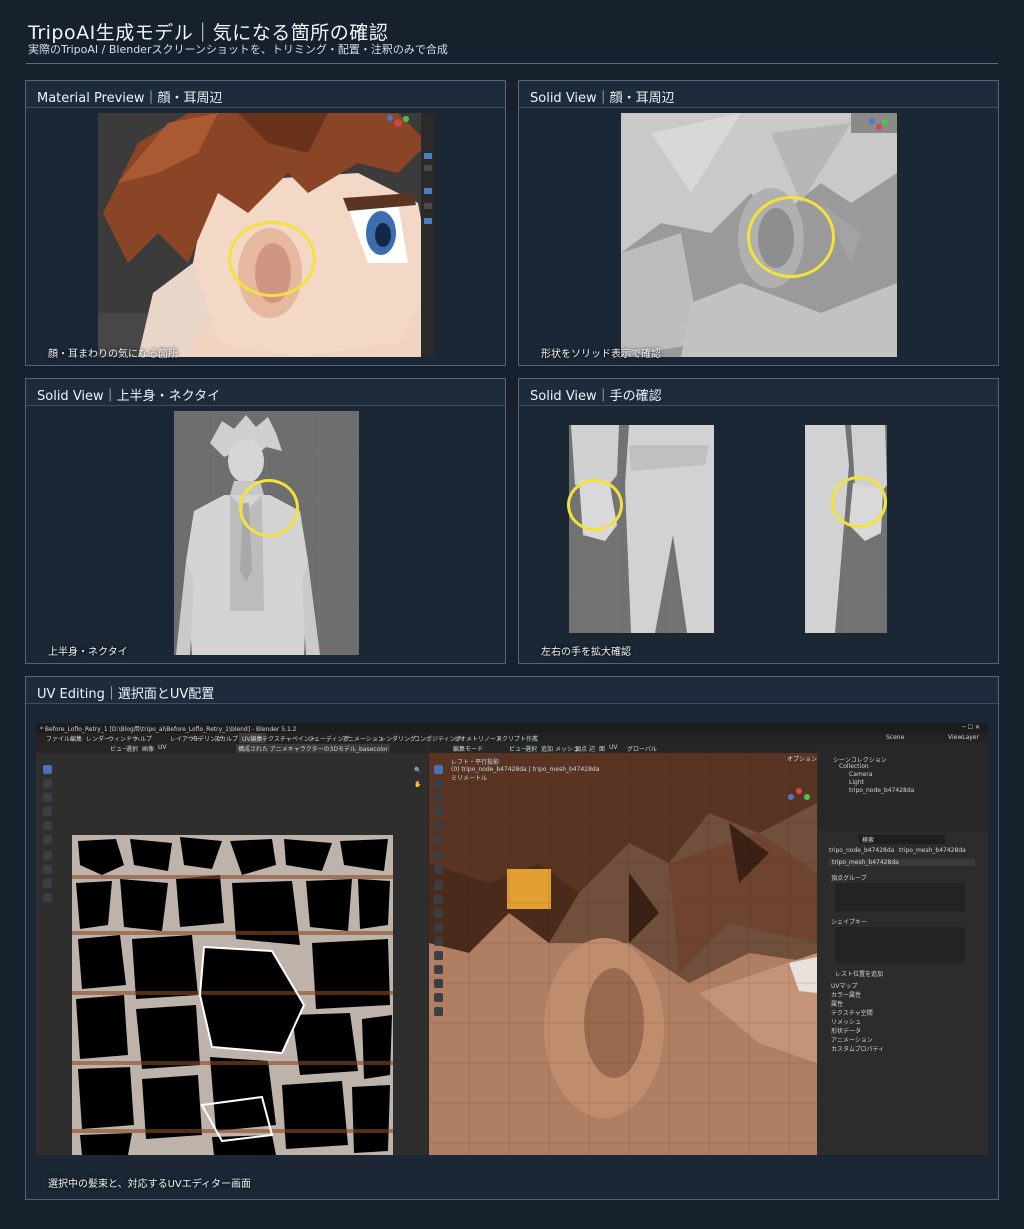 This screenshot has width=1024, height=1229. Describe the element at coordinates (512, 63) in the screenshot. I see `header-divider` at that location.